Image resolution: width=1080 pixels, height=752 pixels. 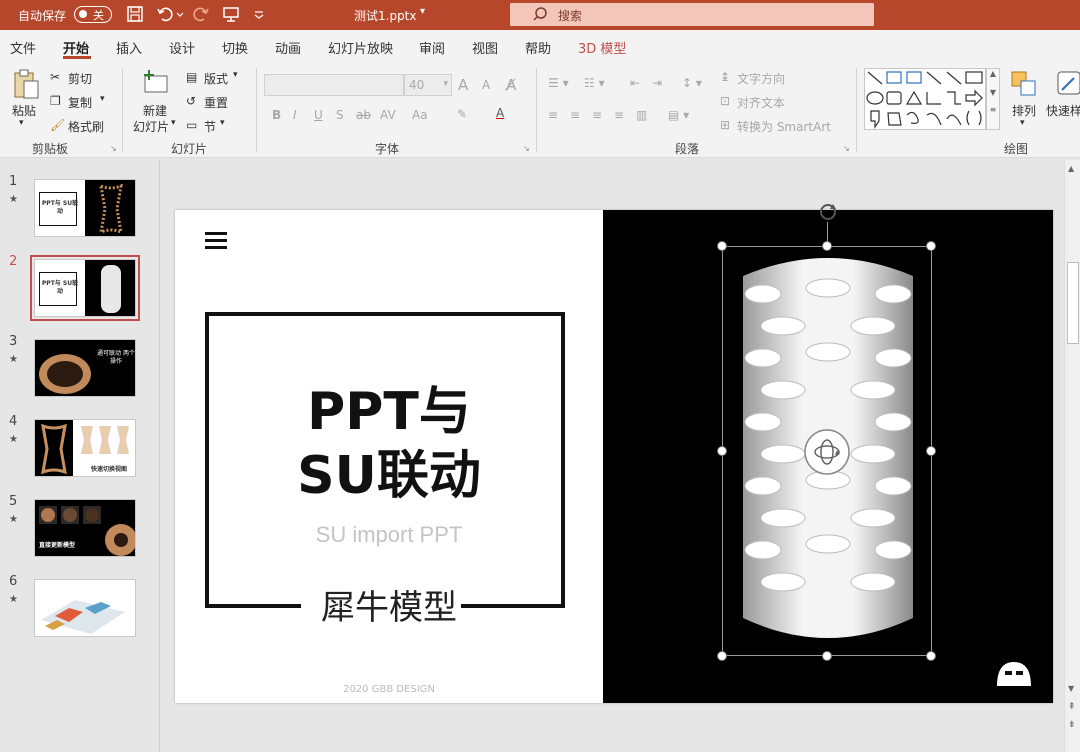 I want to click on slide-footer: 2020 GBB DESIGN, so click(x=389, y=689).